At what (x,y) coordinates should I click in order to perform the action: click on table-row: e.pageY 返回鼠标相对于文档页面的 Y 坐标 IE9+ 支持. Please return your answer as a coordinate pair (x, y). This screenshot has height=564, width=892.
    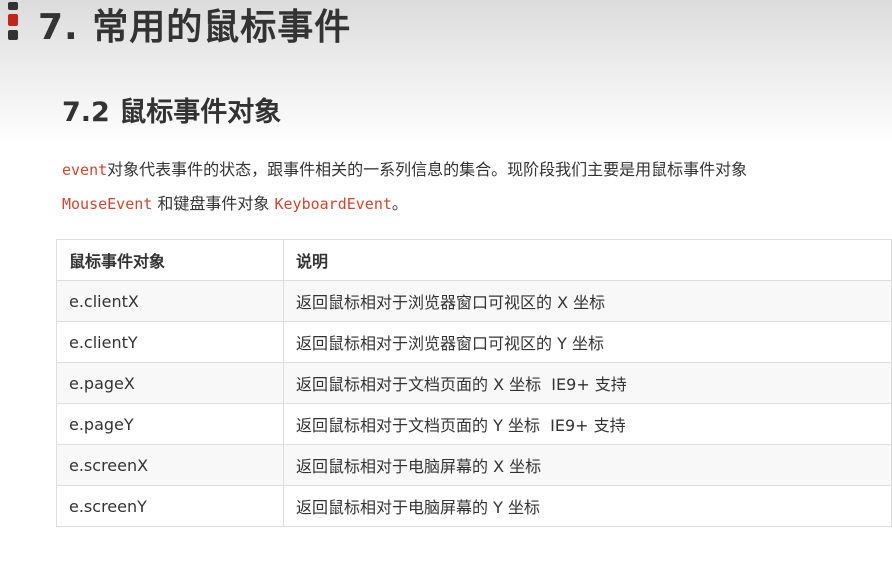
    Looking at the image, I should click on (474, 424).